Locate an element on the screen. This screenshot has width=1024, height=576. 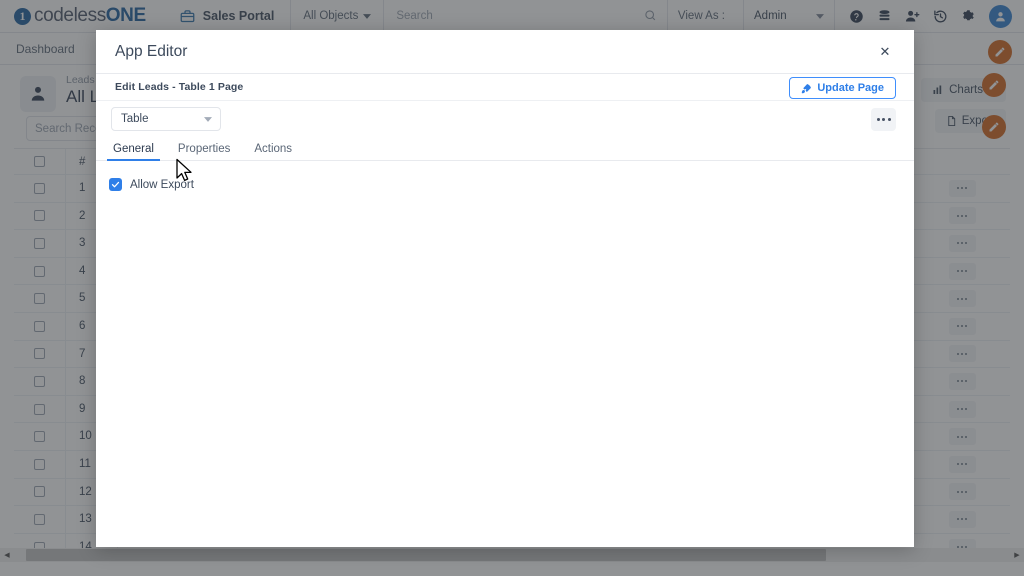
check-icon is located at coordinates (115, 184).